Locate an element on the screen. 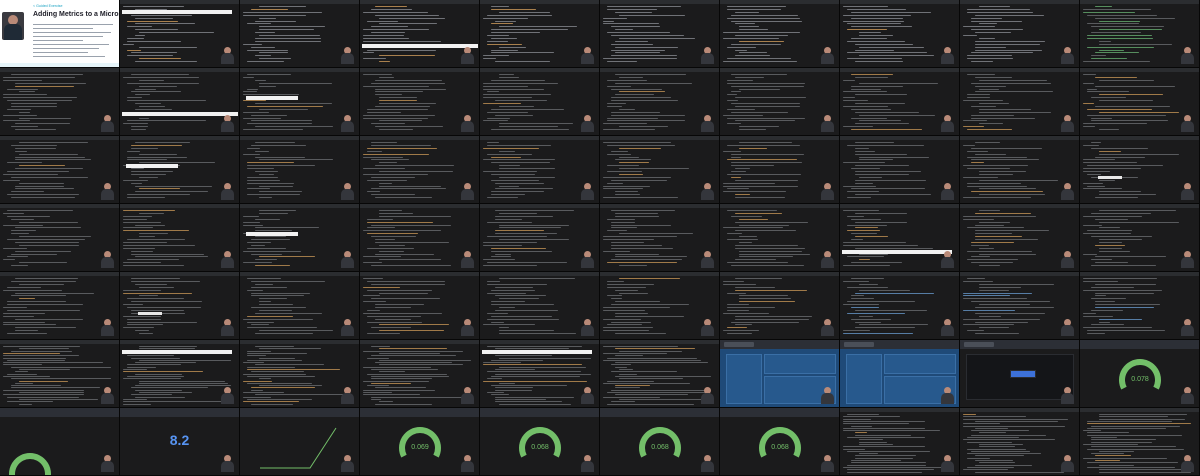 The image size is (1200, 476). editor-tab-bar is located at coordinates (1019, 206).